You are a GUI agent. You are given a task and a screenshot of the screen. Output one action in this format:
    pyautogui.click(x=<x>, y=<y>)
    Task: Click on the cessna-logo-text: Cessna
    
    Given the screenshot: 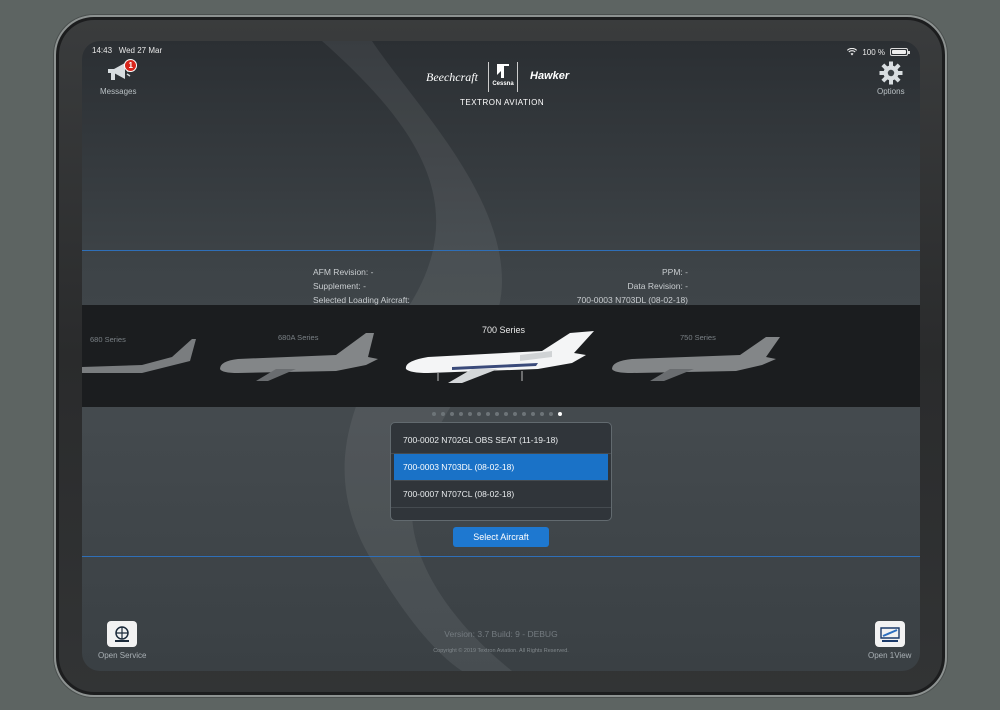 What is the action you would take?
    pyautogui.click(x=503, y=84)
    